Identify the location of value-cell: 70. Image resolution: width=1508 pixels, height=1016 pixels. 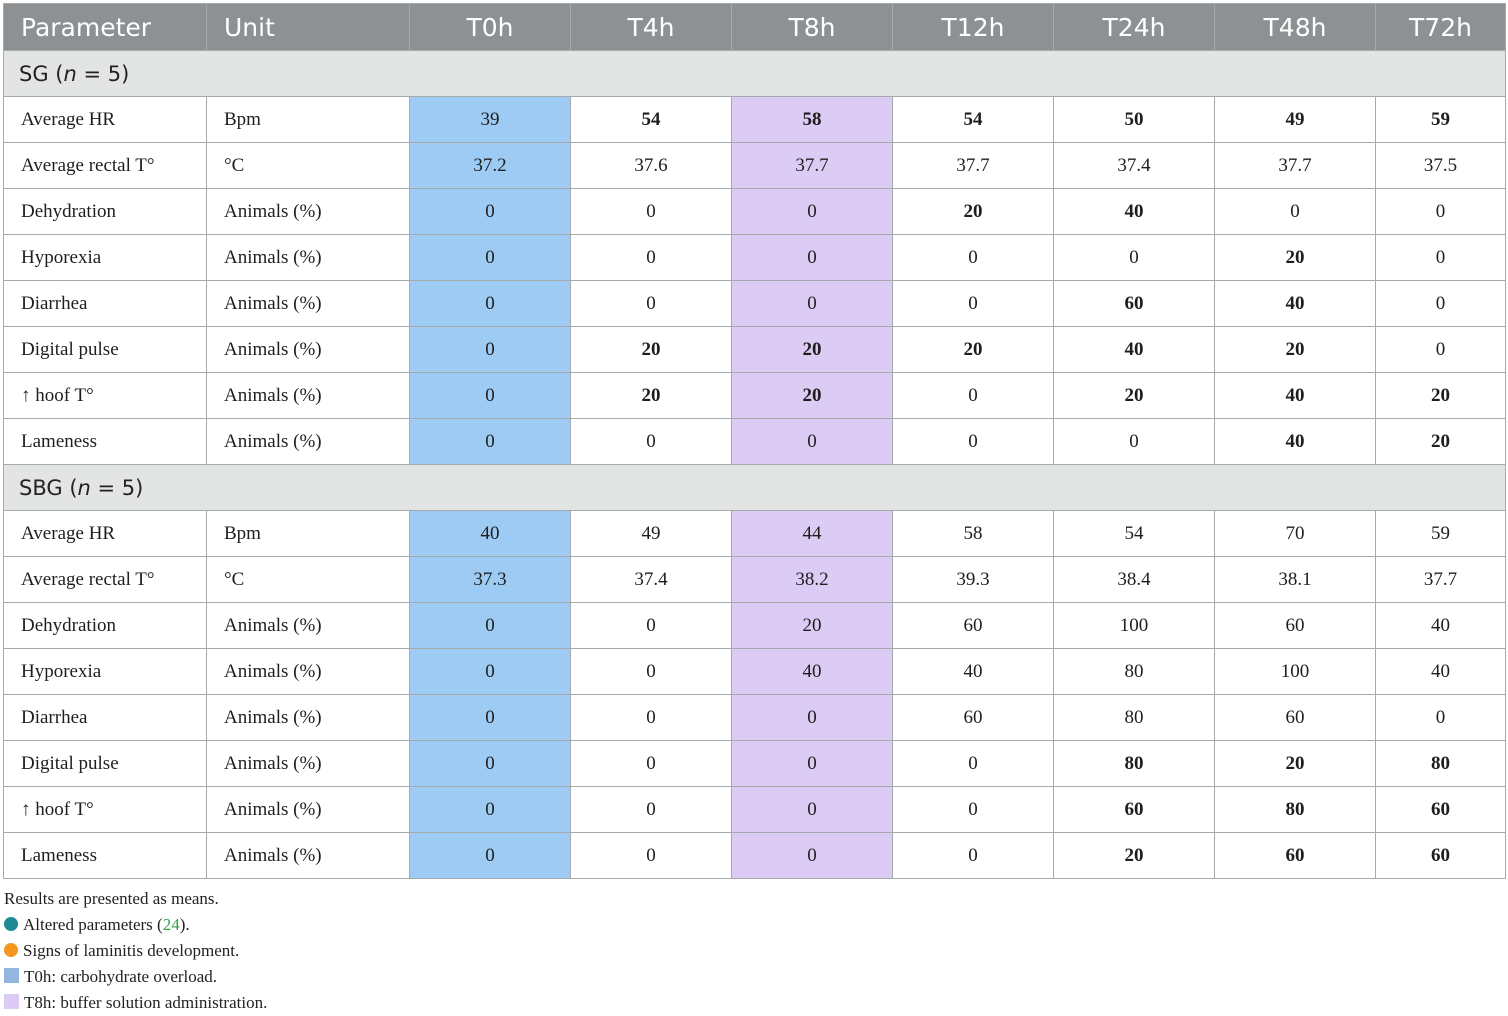
(1295, 533).